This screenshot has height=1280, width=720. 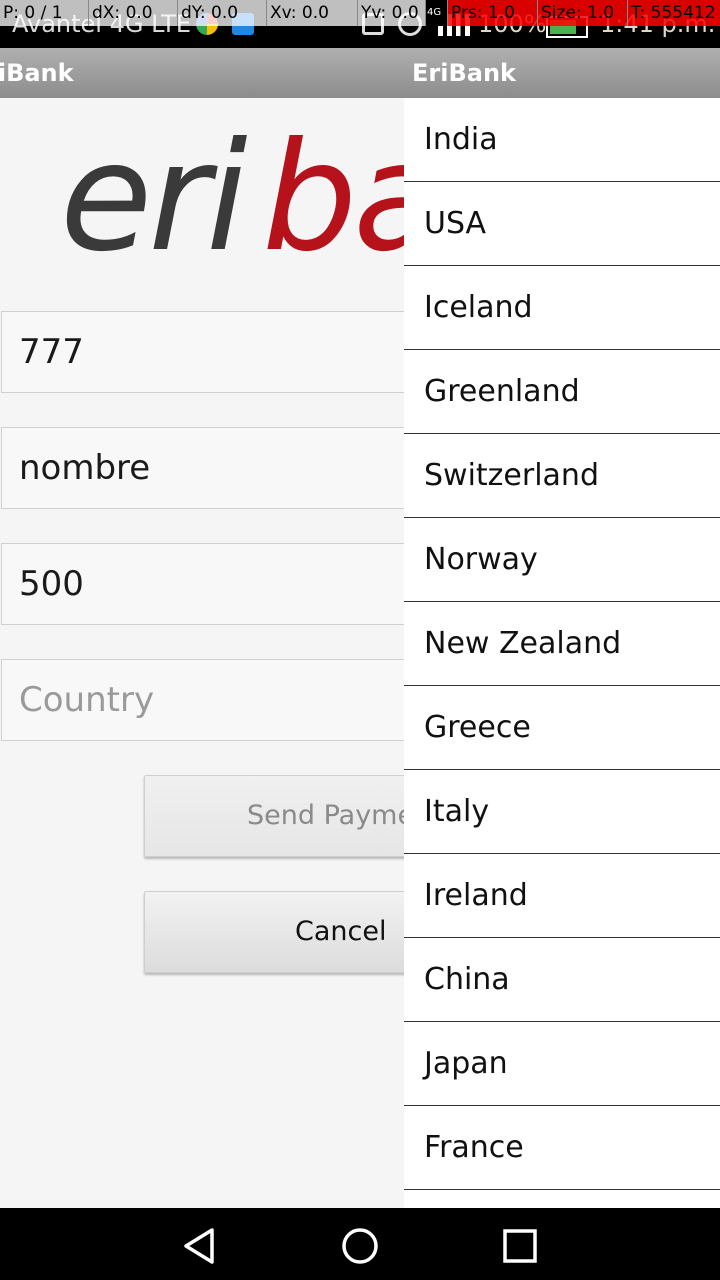 What do you see at coordinates (200, 1246) in the screenshot?
I see `back-icon` at bounding box center [200, 1246].